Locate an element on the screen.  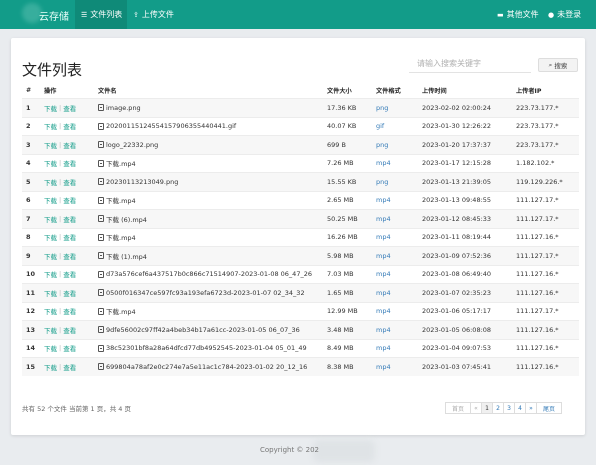
brand-title: 云存储 is located at coordinates (54, 15).